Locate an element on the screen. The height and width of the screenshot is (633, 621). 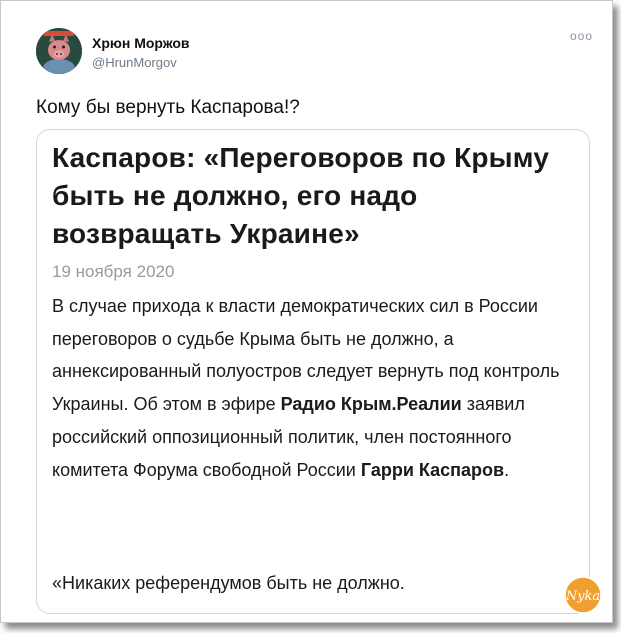
avatar is located at coordinates (59, 51).